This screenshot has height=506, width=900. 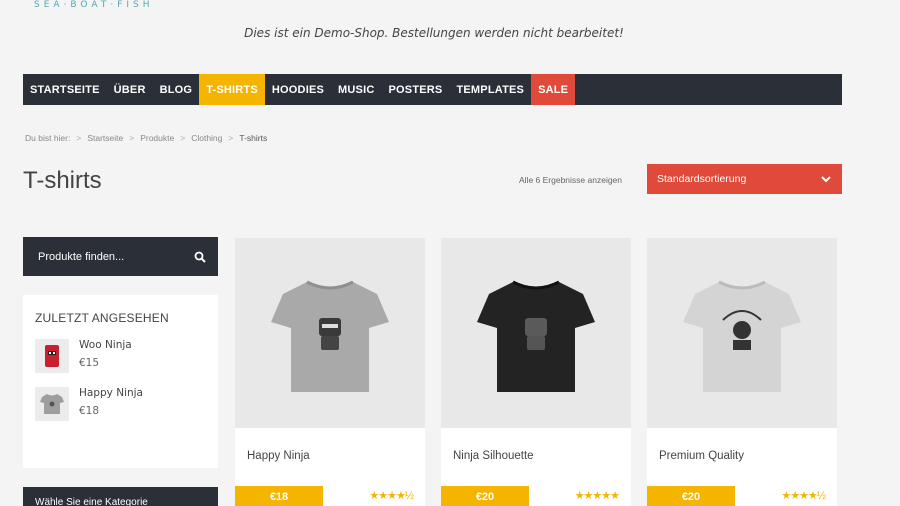 I want to click on site-logo: SEA·BOAT·FISH, so click(x=94, y=5).